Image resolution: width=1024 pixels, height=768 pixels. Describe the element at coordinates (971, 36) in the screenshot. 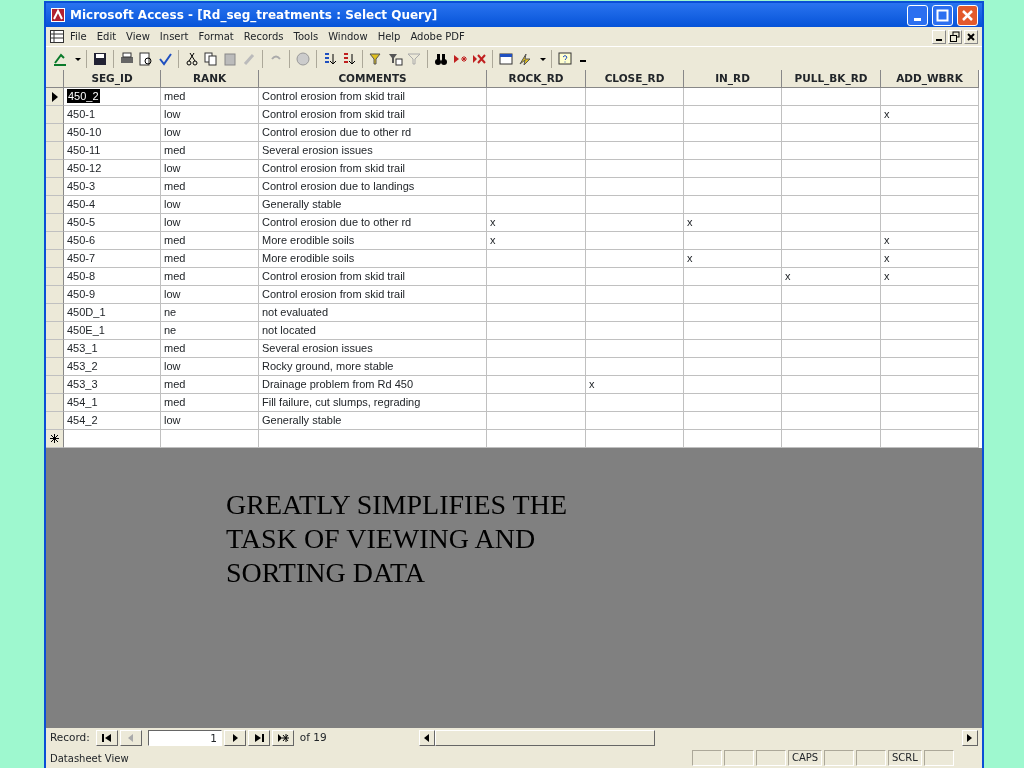

I see `close-document-button` at that location.